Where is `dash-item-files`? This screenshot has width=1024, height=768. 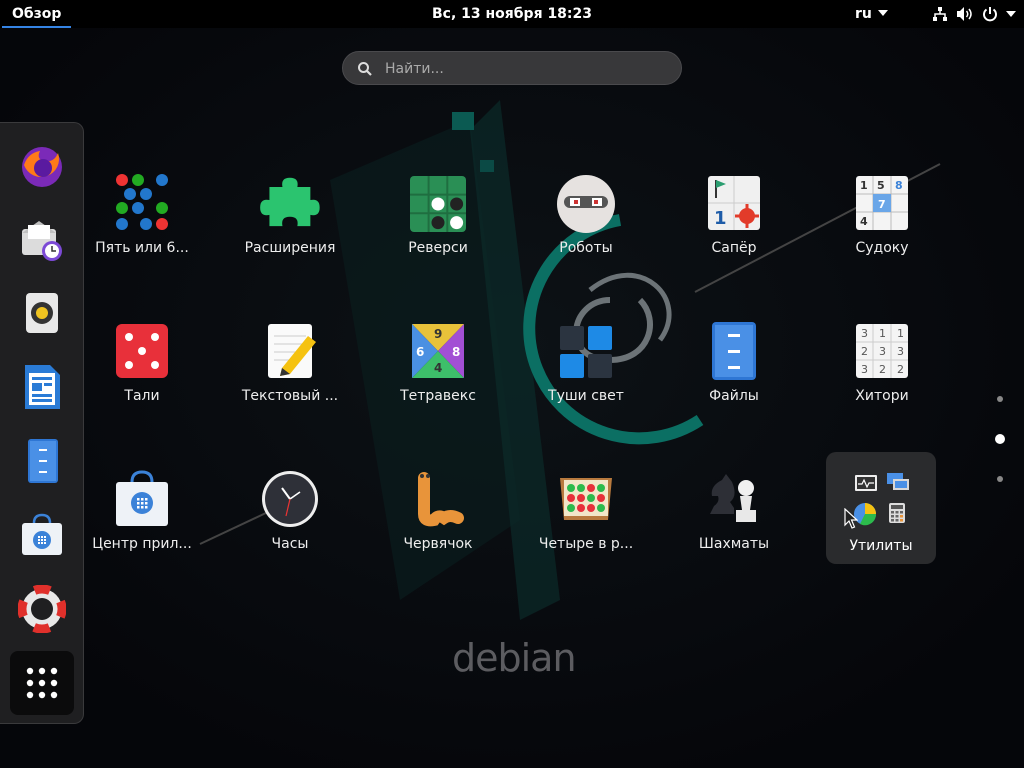 dash-item-files is located at coordinates (42, 461).